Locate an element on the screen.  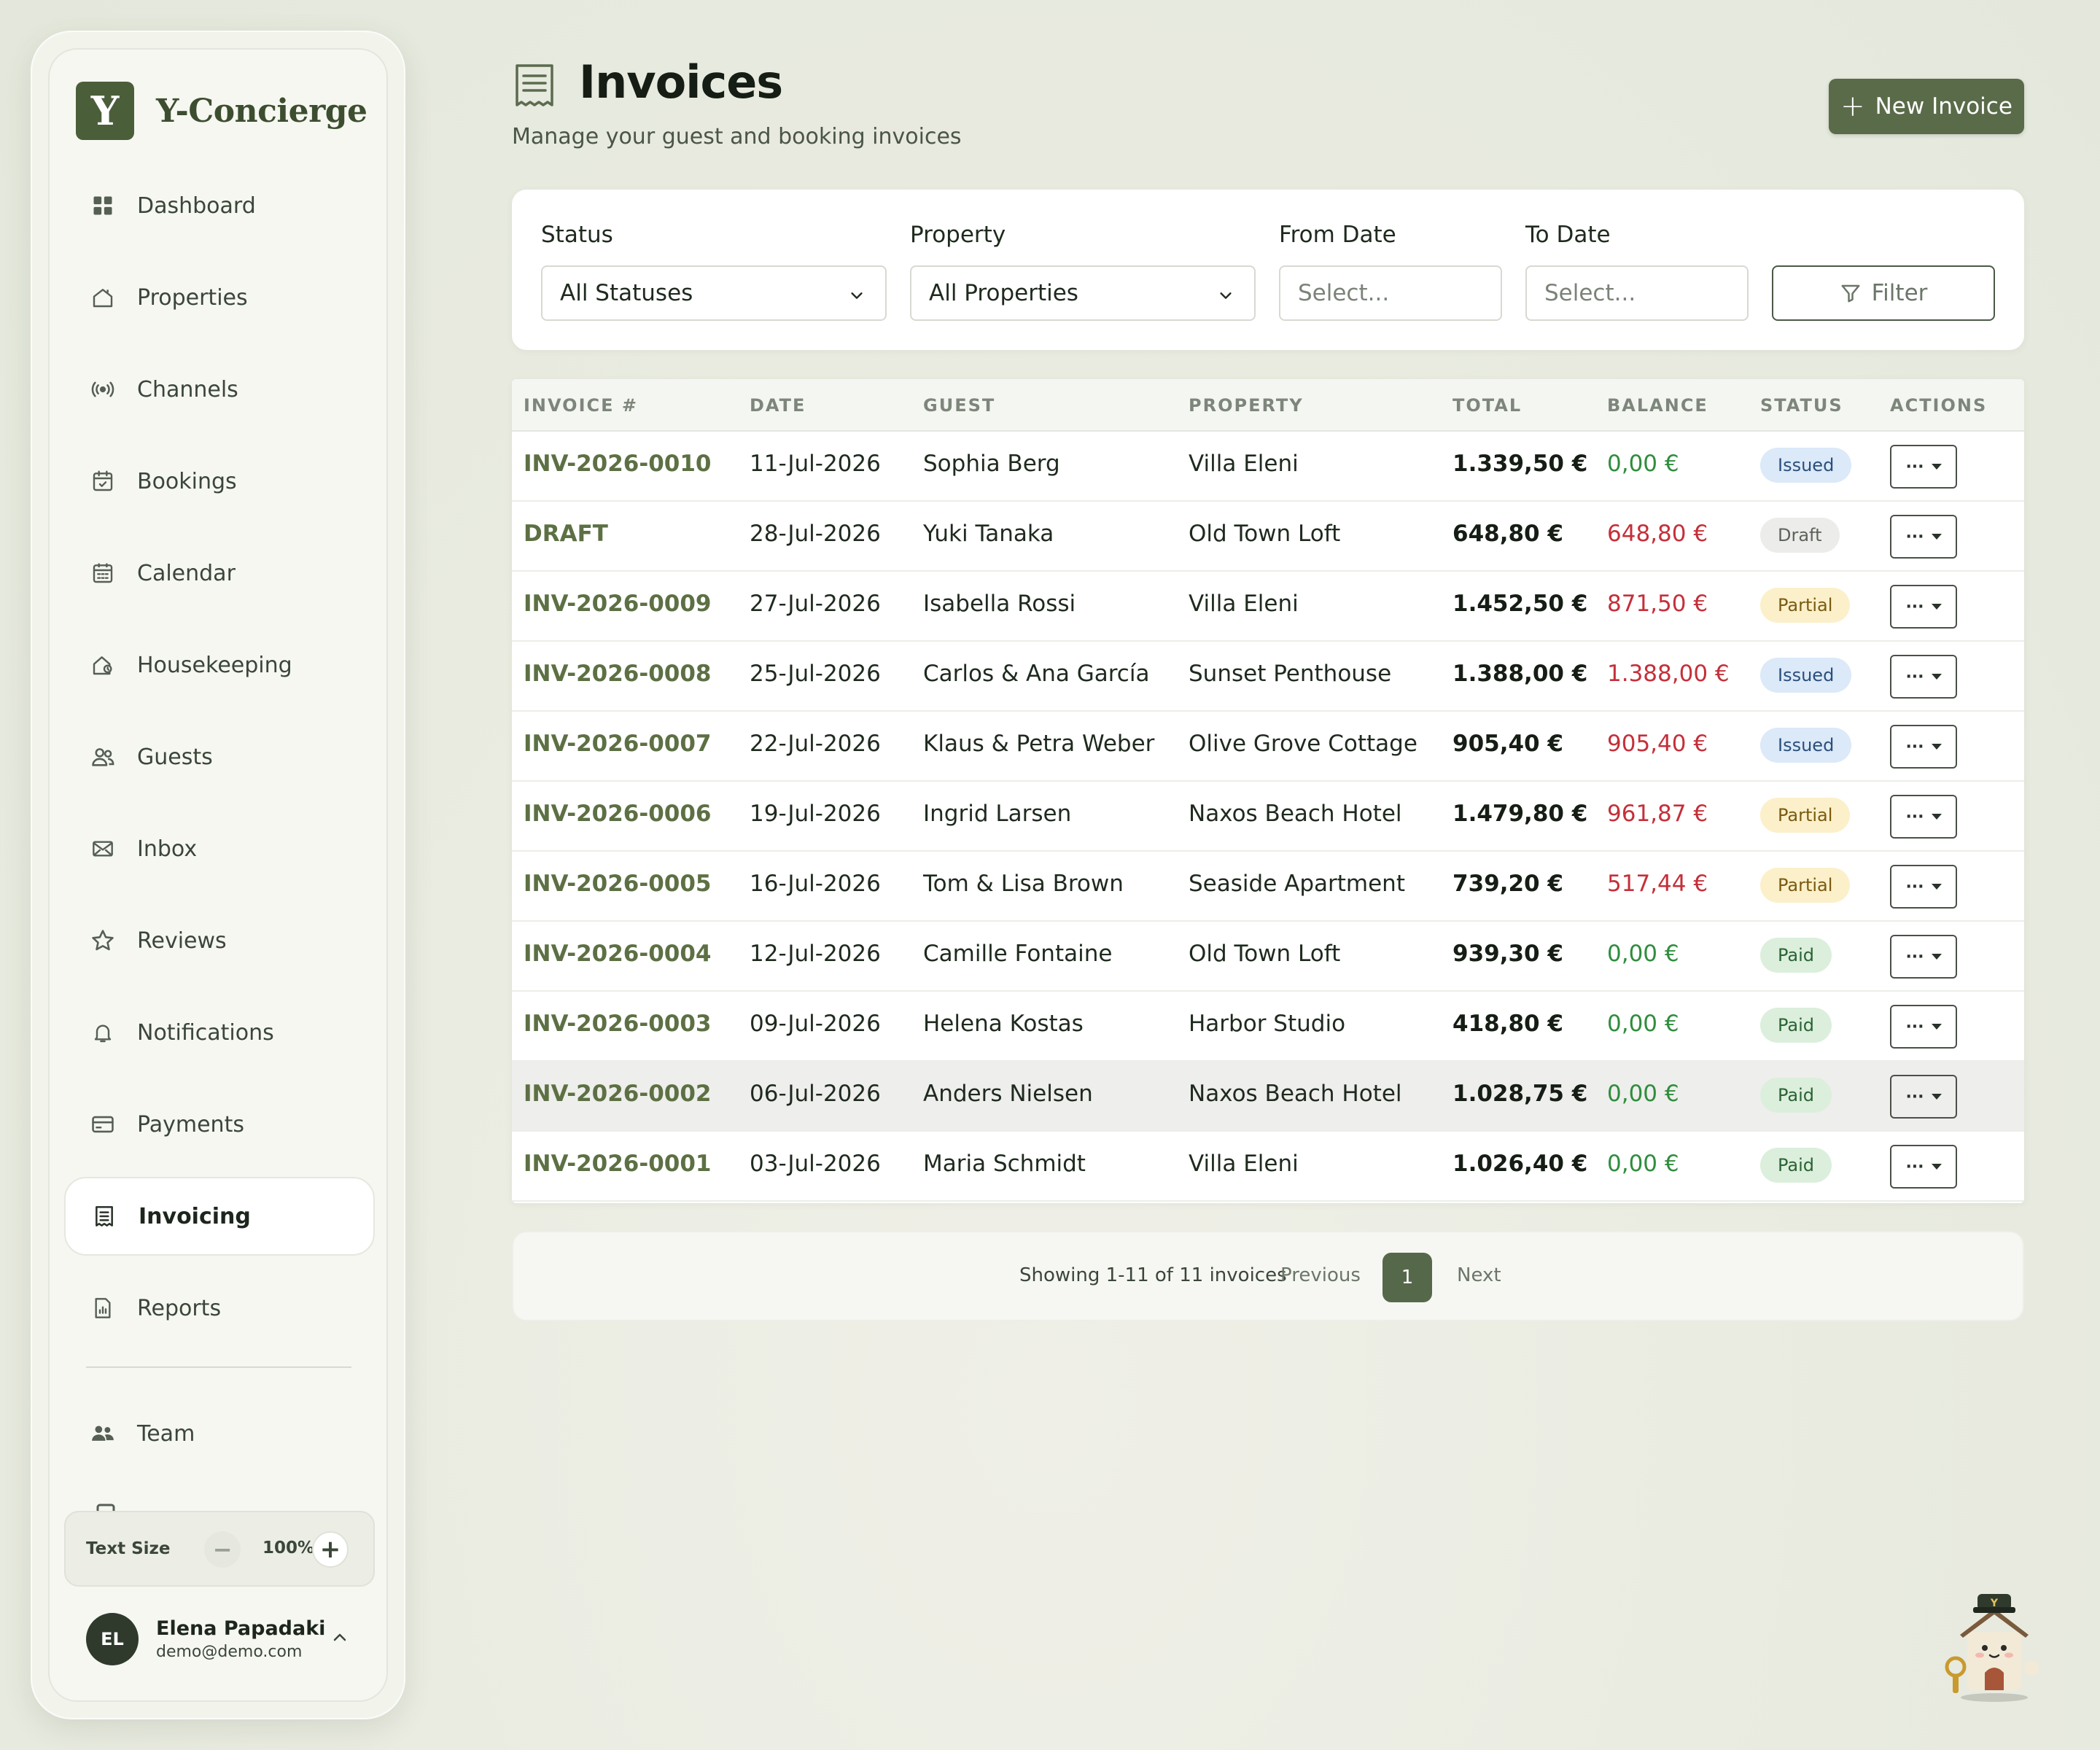
invoice-number-link: INV-2026-0002 is located at coordinates (618, 1094).